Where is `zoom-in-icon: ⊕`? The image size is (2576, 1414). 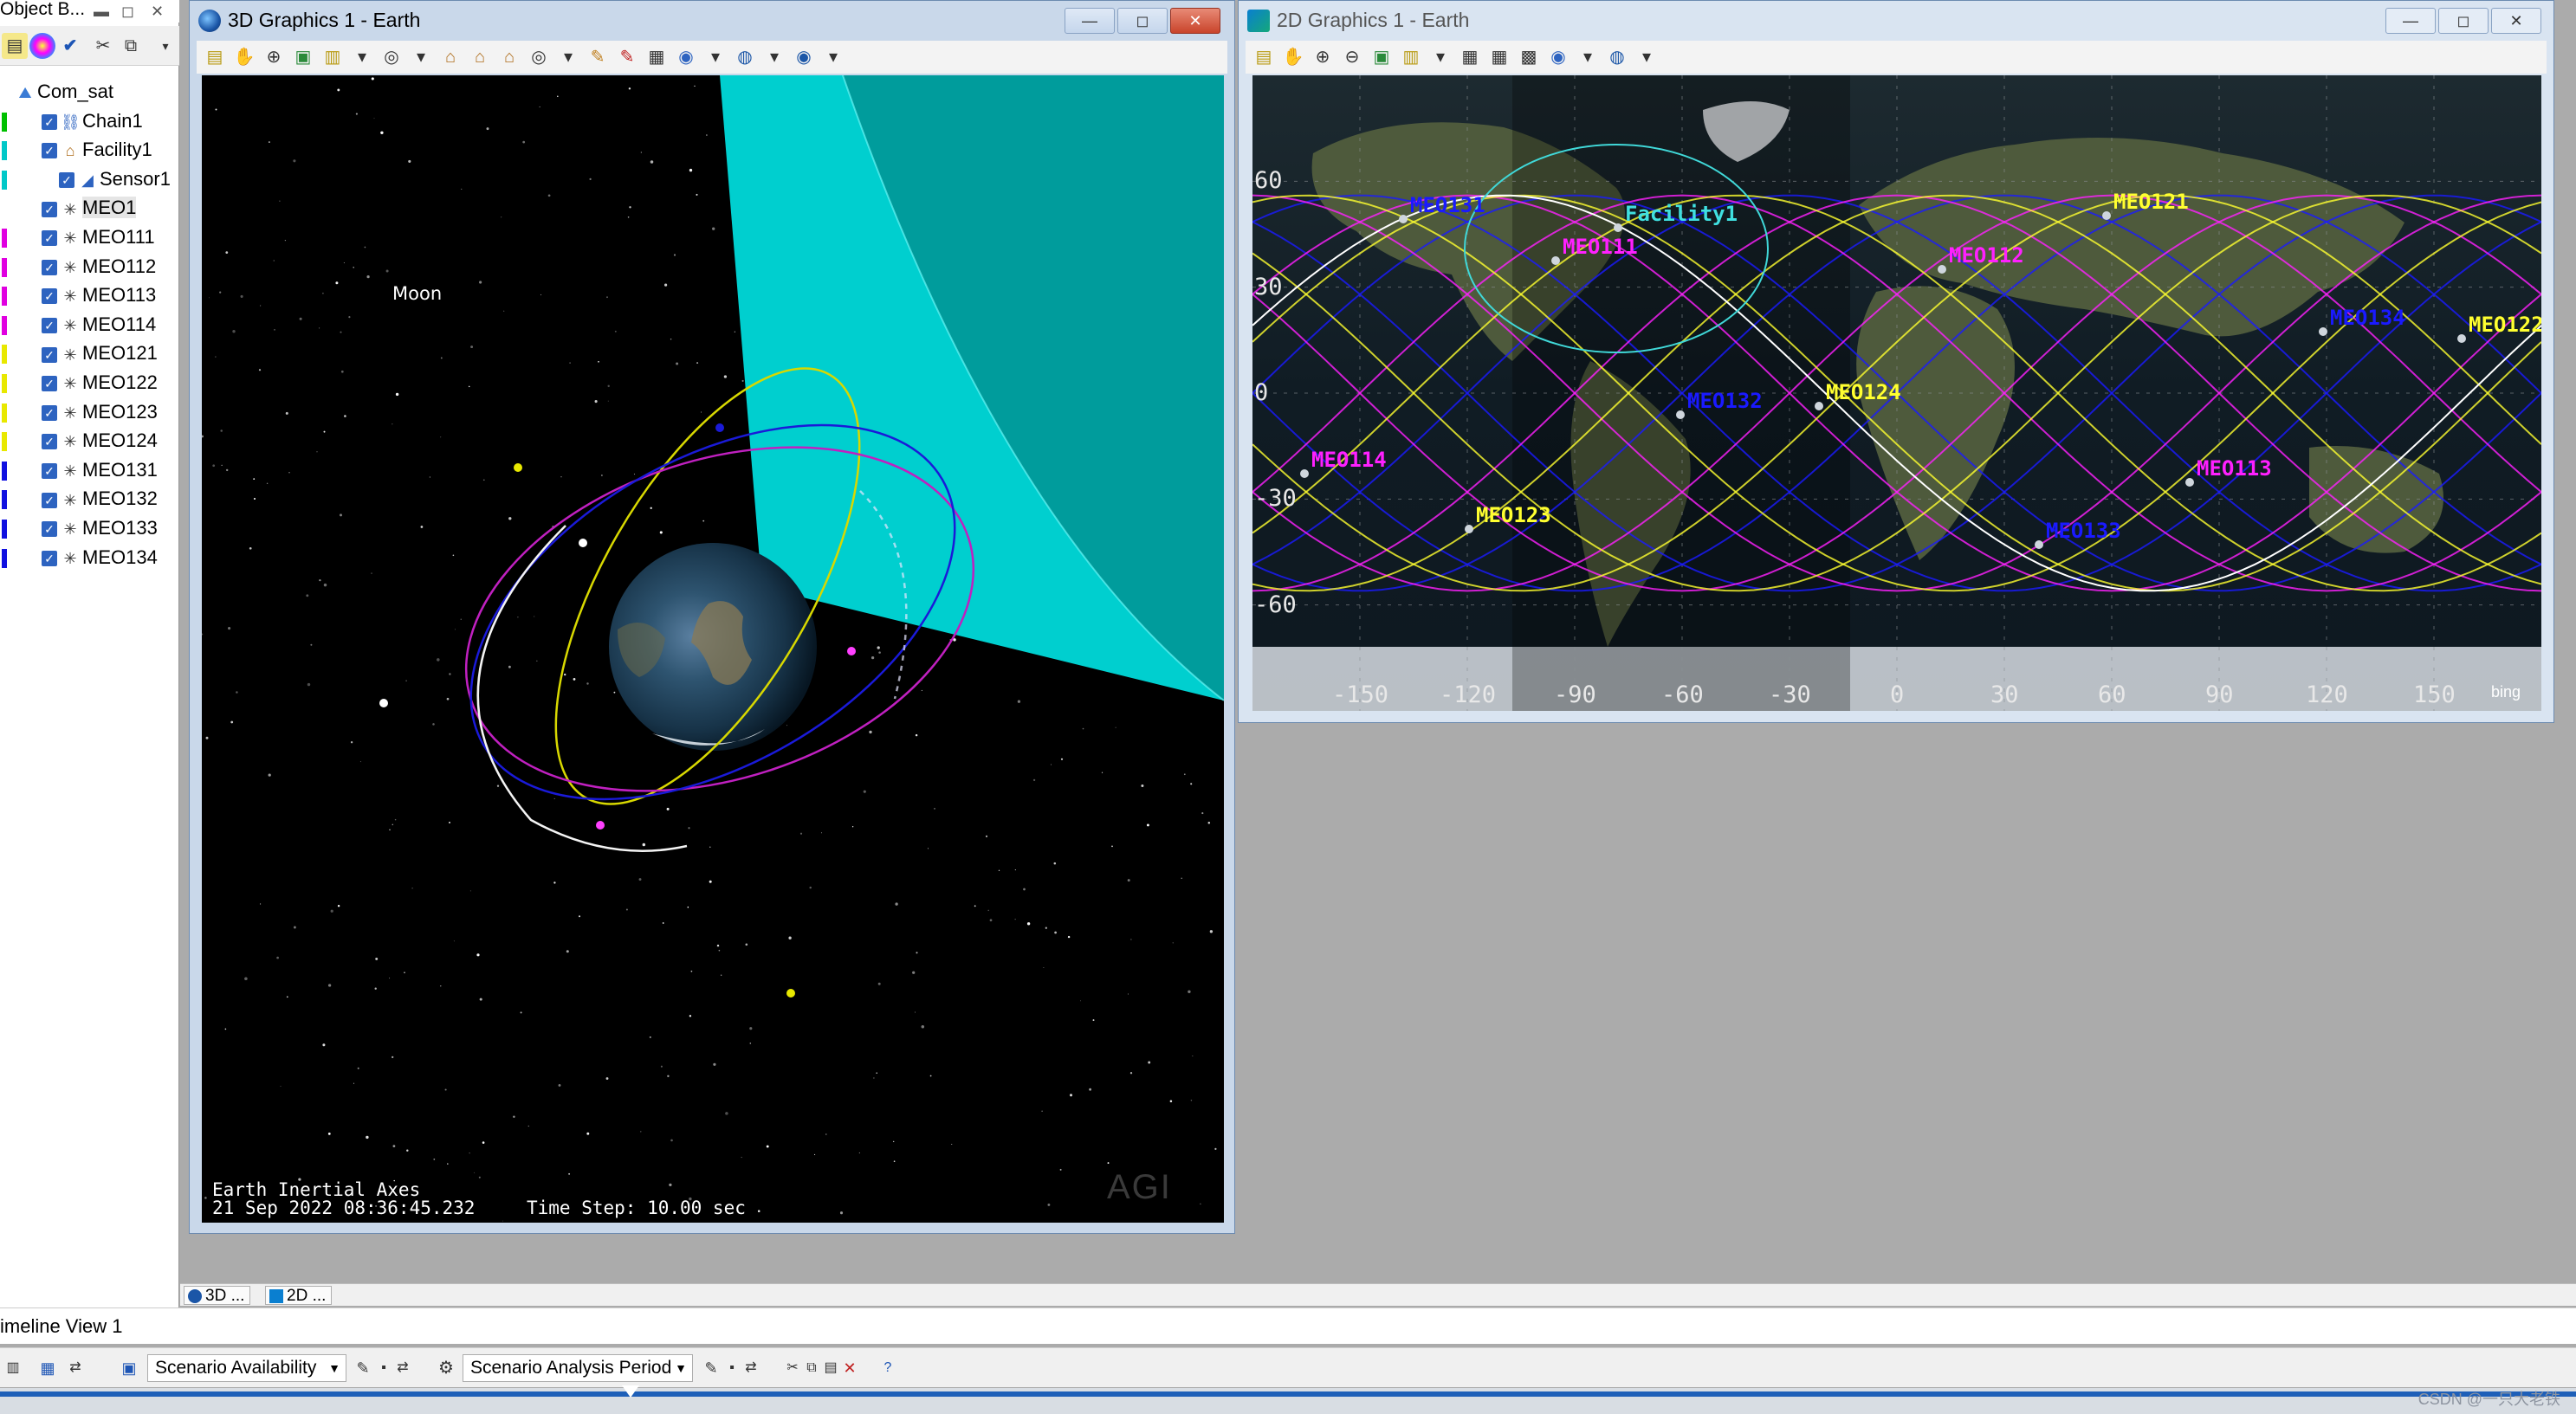 zoom-in-icon: ⊕ is located at coordinates (274, 57).